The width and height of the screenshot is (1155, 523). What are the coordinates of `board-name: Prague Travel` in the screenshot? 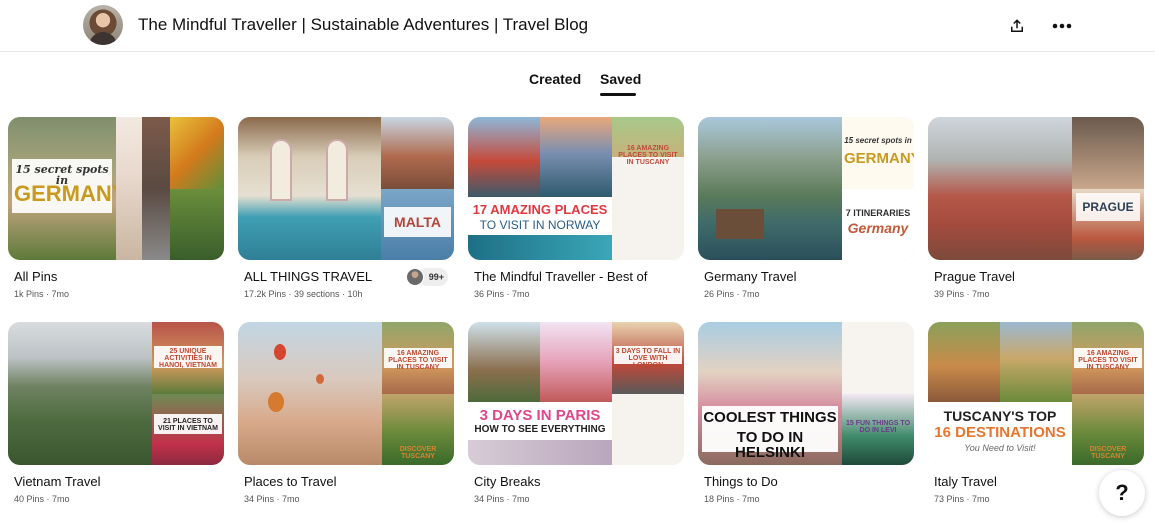 It's located at (974, 276).